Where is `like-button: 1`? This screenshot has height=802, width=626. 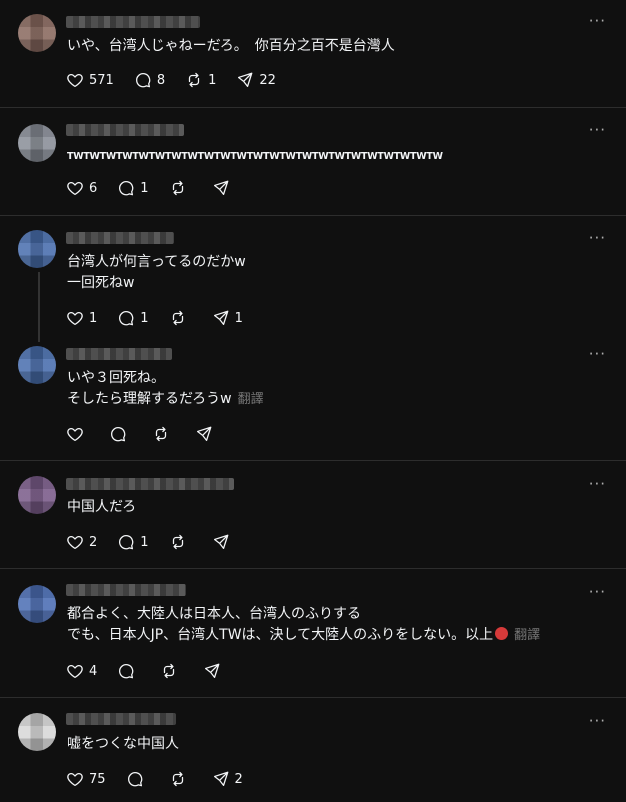
like-button: 1 is located at coordinates (81, 318).